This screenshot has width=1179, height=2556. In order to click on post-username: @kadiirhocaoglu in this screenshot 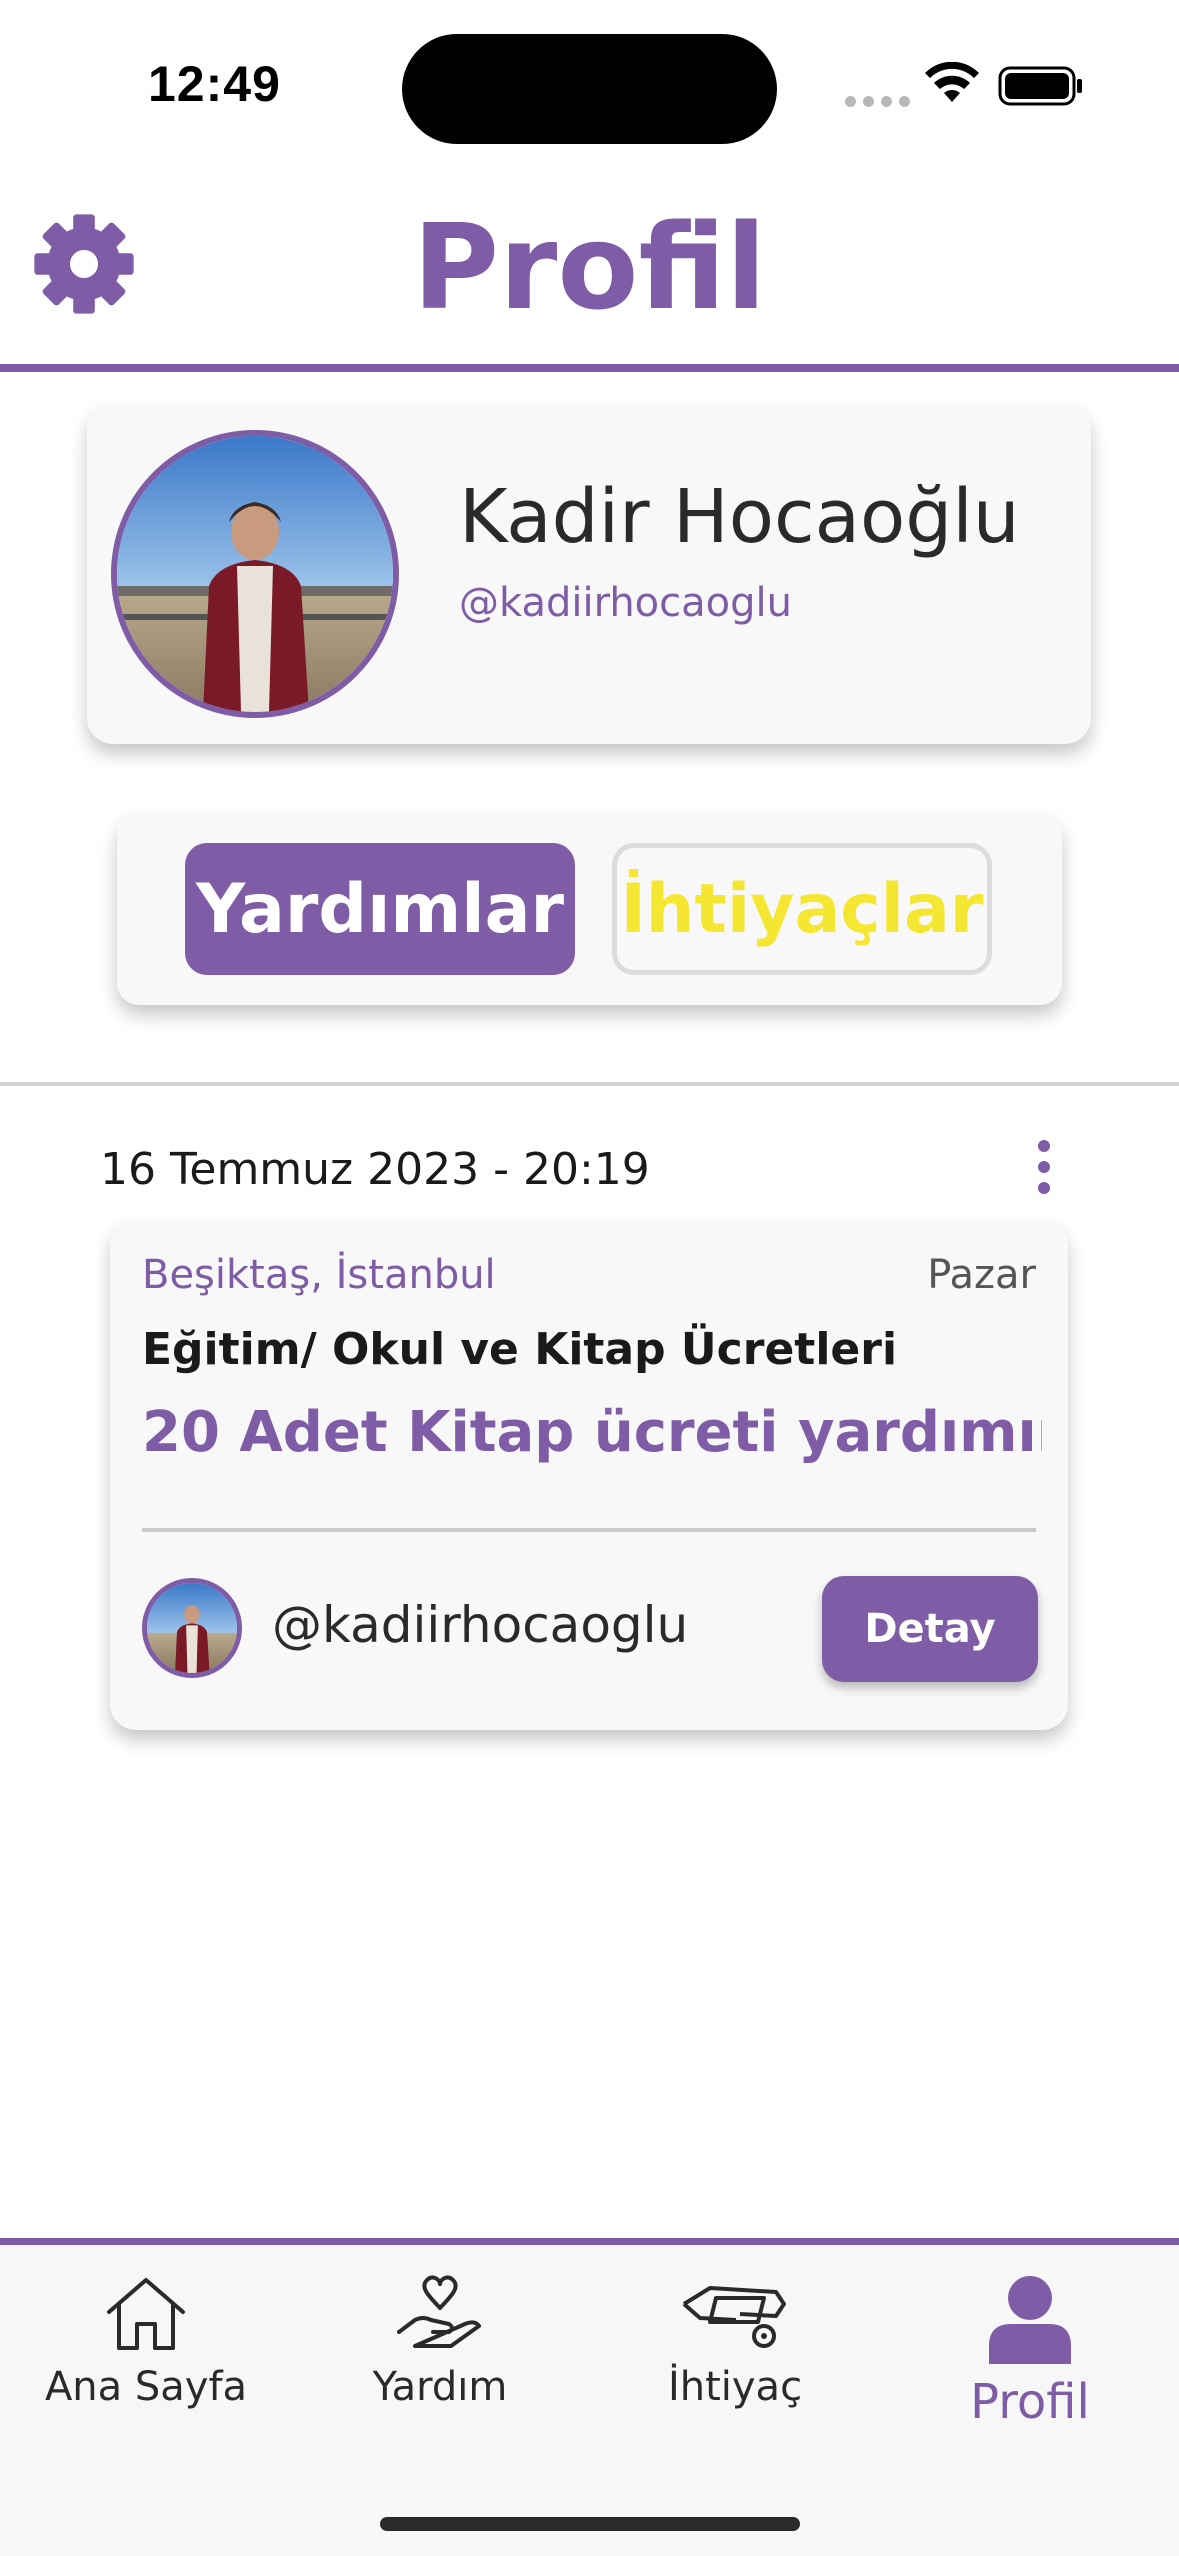, I will do `click(480, 1625)`.